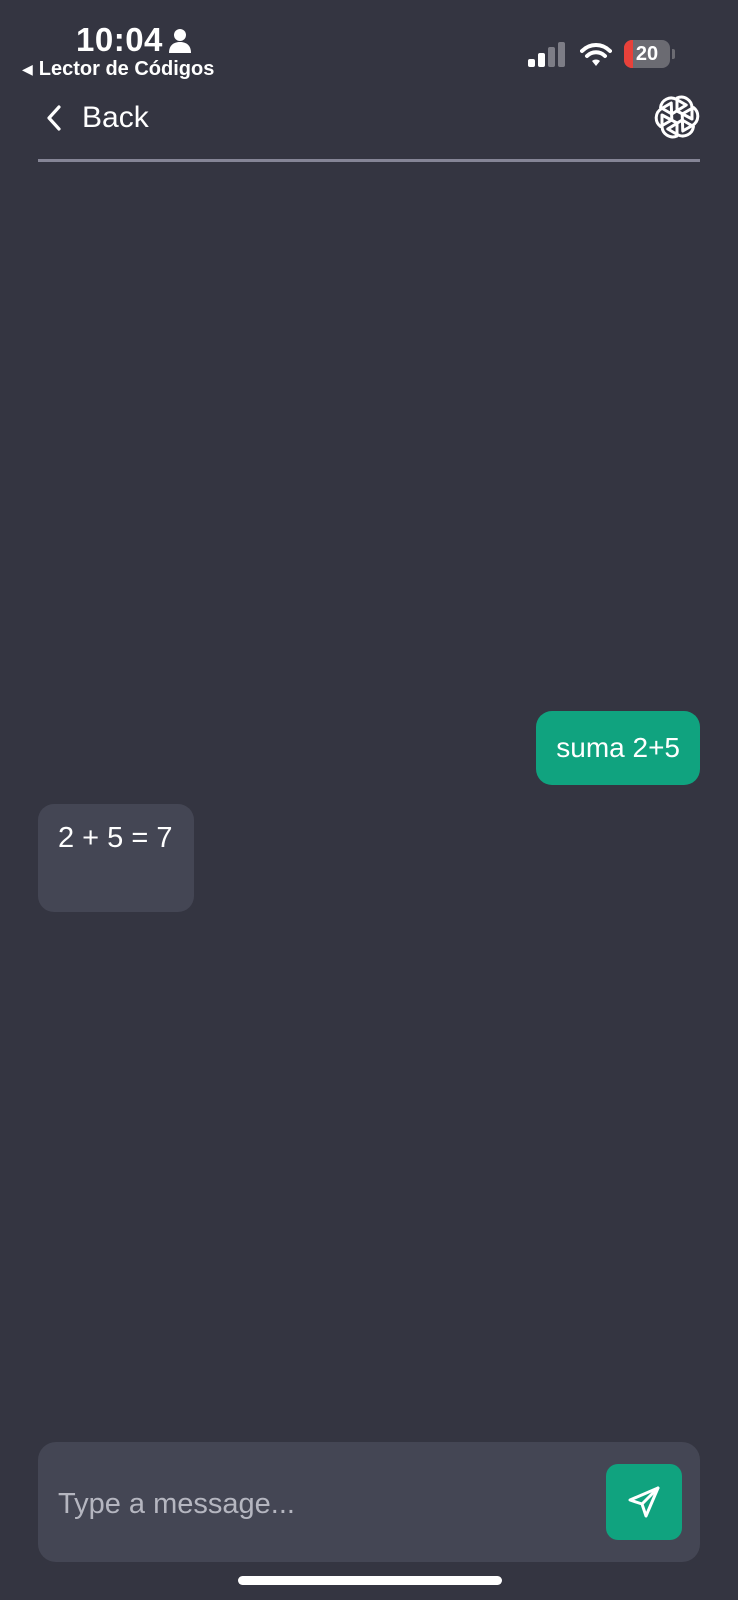  Describe the element at coordinates (116, 858) in the screenshot. I see `assistant-message-bubble: 2 + 5 = 7` at that location.